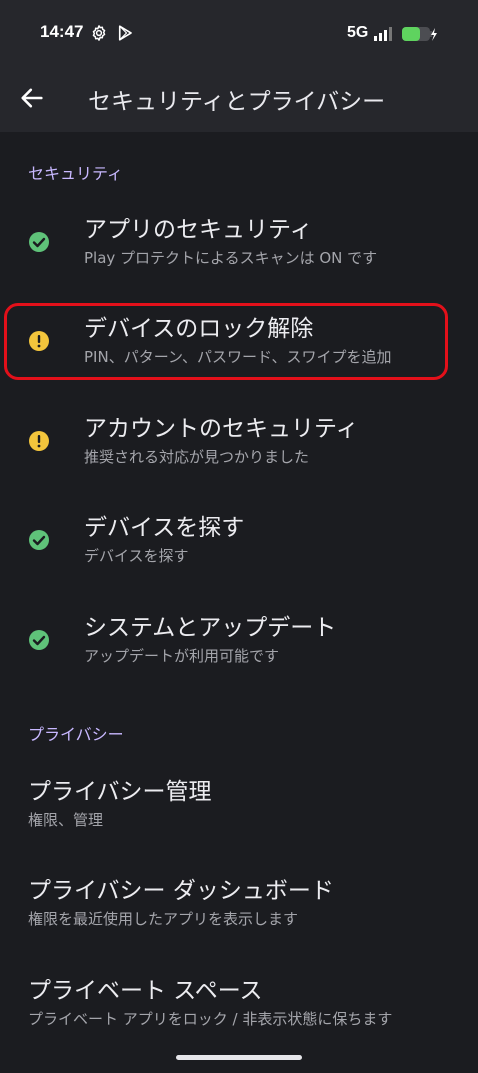 Image resolution: width=478 pixels, height=1073 pixels. What do you see at coordinates (76, 734) in the screenshot?
I see `section-header-privacy: プライバシー` at bounding box center [76, 734].